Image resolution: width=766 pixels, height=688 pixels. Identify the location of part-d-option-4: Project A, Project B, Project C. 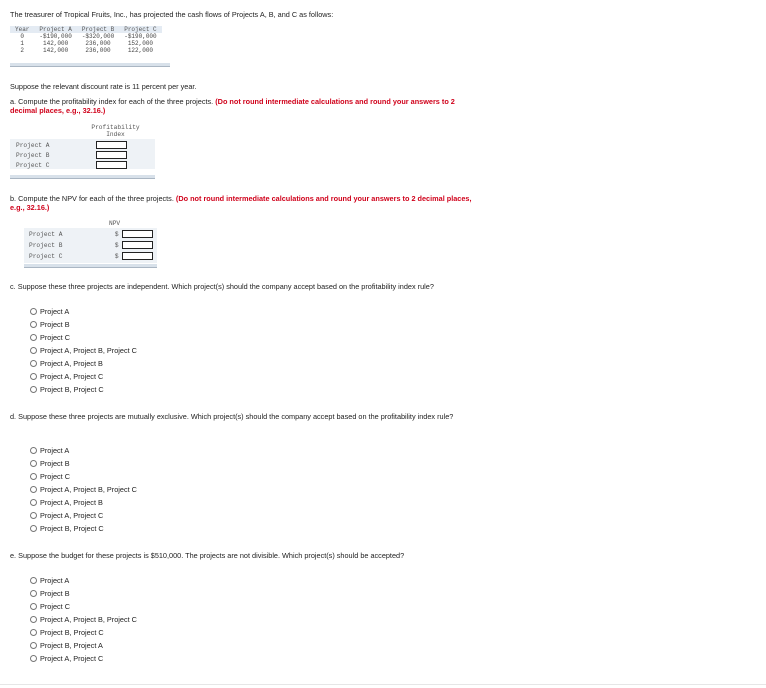
(83, 489).